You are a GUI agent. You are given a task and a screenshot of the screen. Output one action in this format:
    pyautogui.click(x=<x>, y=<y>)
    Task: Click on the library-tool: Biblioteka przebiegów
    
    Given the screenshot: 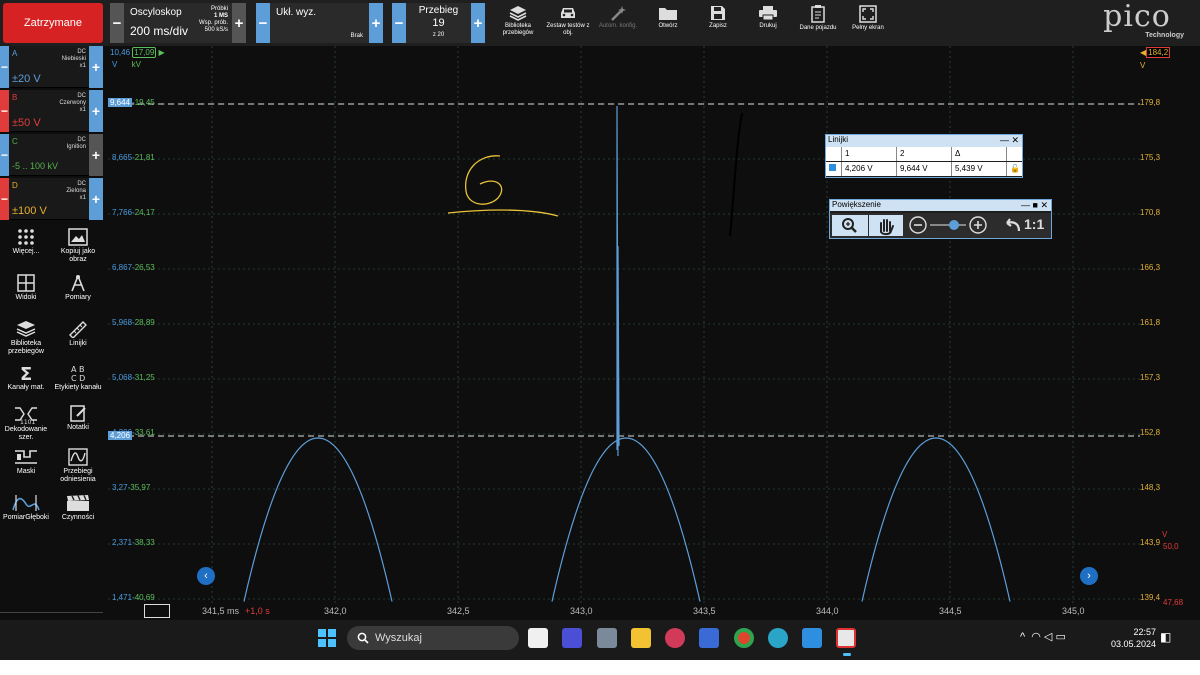 What is the action you would take?
    pyautogui.click(x=26, y=341)
    